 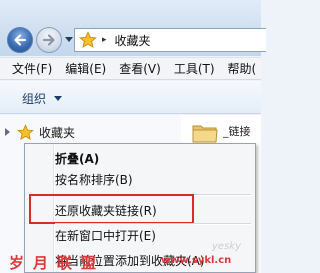 What do you see at coordinates (188, 68) in the screenshot?
I see `menu-tools: 工具(T)` at bounding box center [188, 68].